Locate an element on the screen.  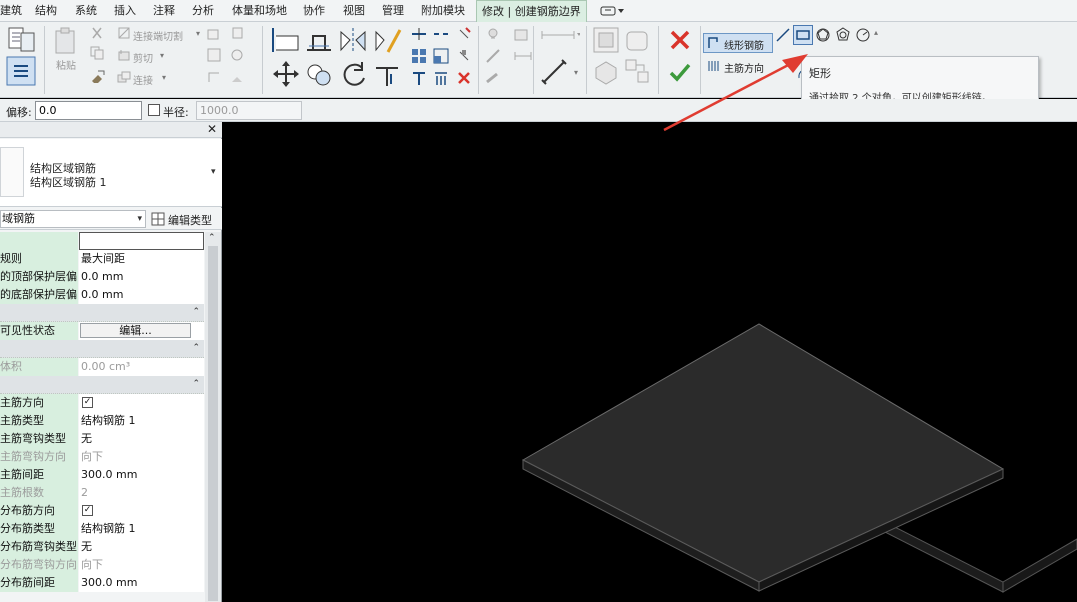
red-arrow-line is located at coordinates (729, 96).